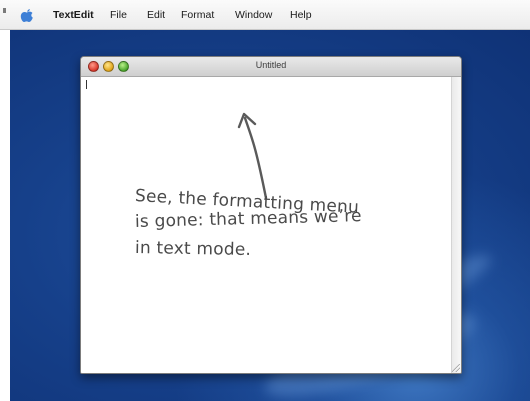 Image resolution: width=530 pixels, height=401 pixels. What do you see at coordinates (73, 15) in the screenshot?
I see `menu-app-textedit: TextEdit` at bounding box center [73, 15].